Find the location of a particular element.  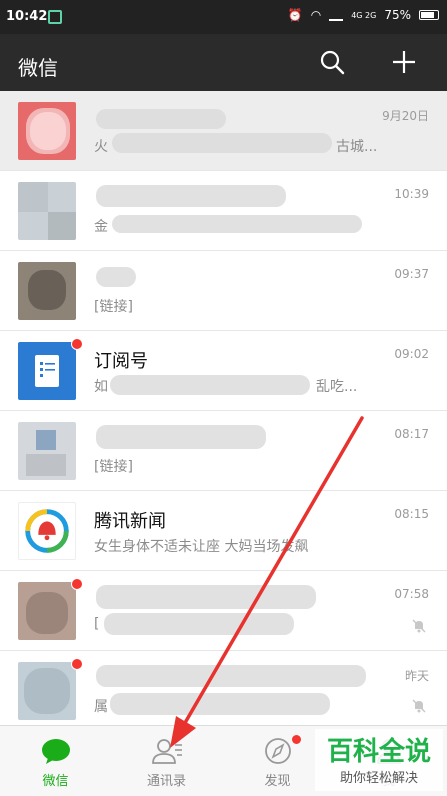

status-right: ⏰ ◠ 4G 2G 75% is located at coordinates (363, 15).